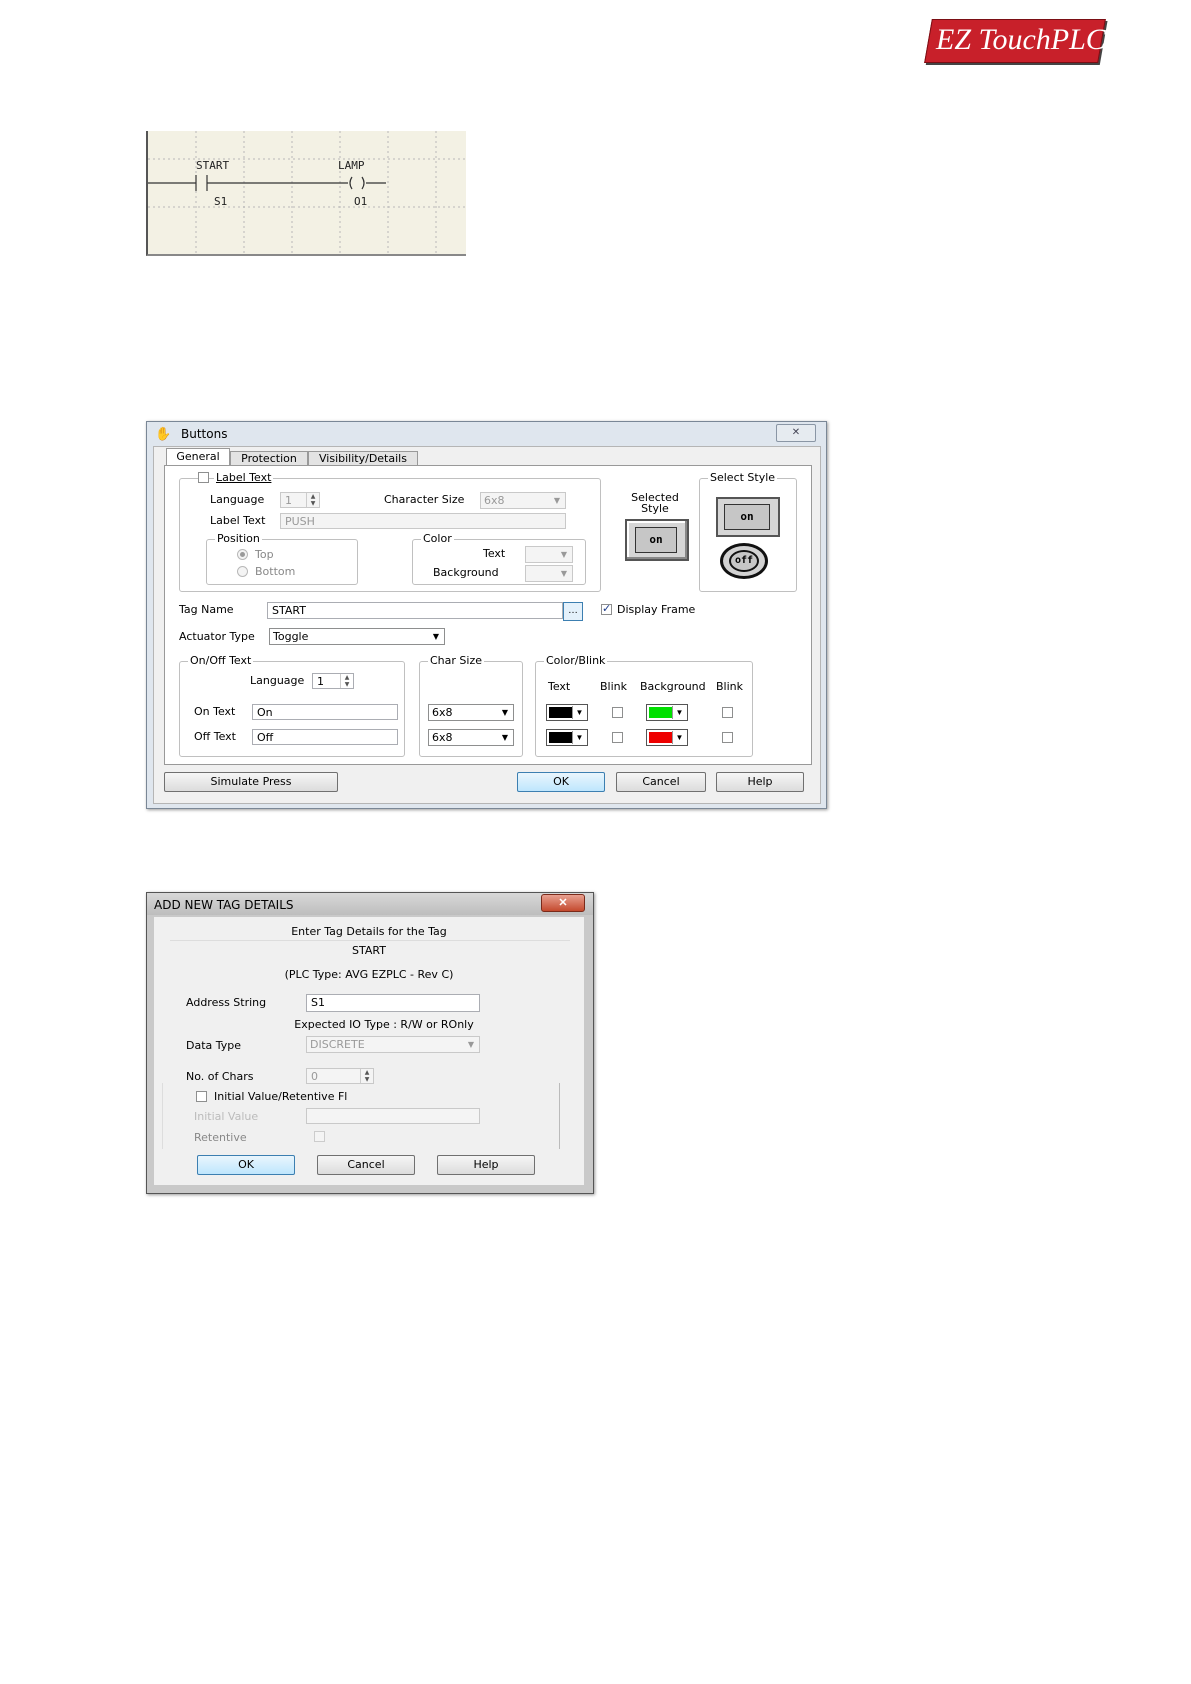 The width and height of the screenshot is (1191, 1684). I want to click on tag-help-button: Help, so click(486, 1165).